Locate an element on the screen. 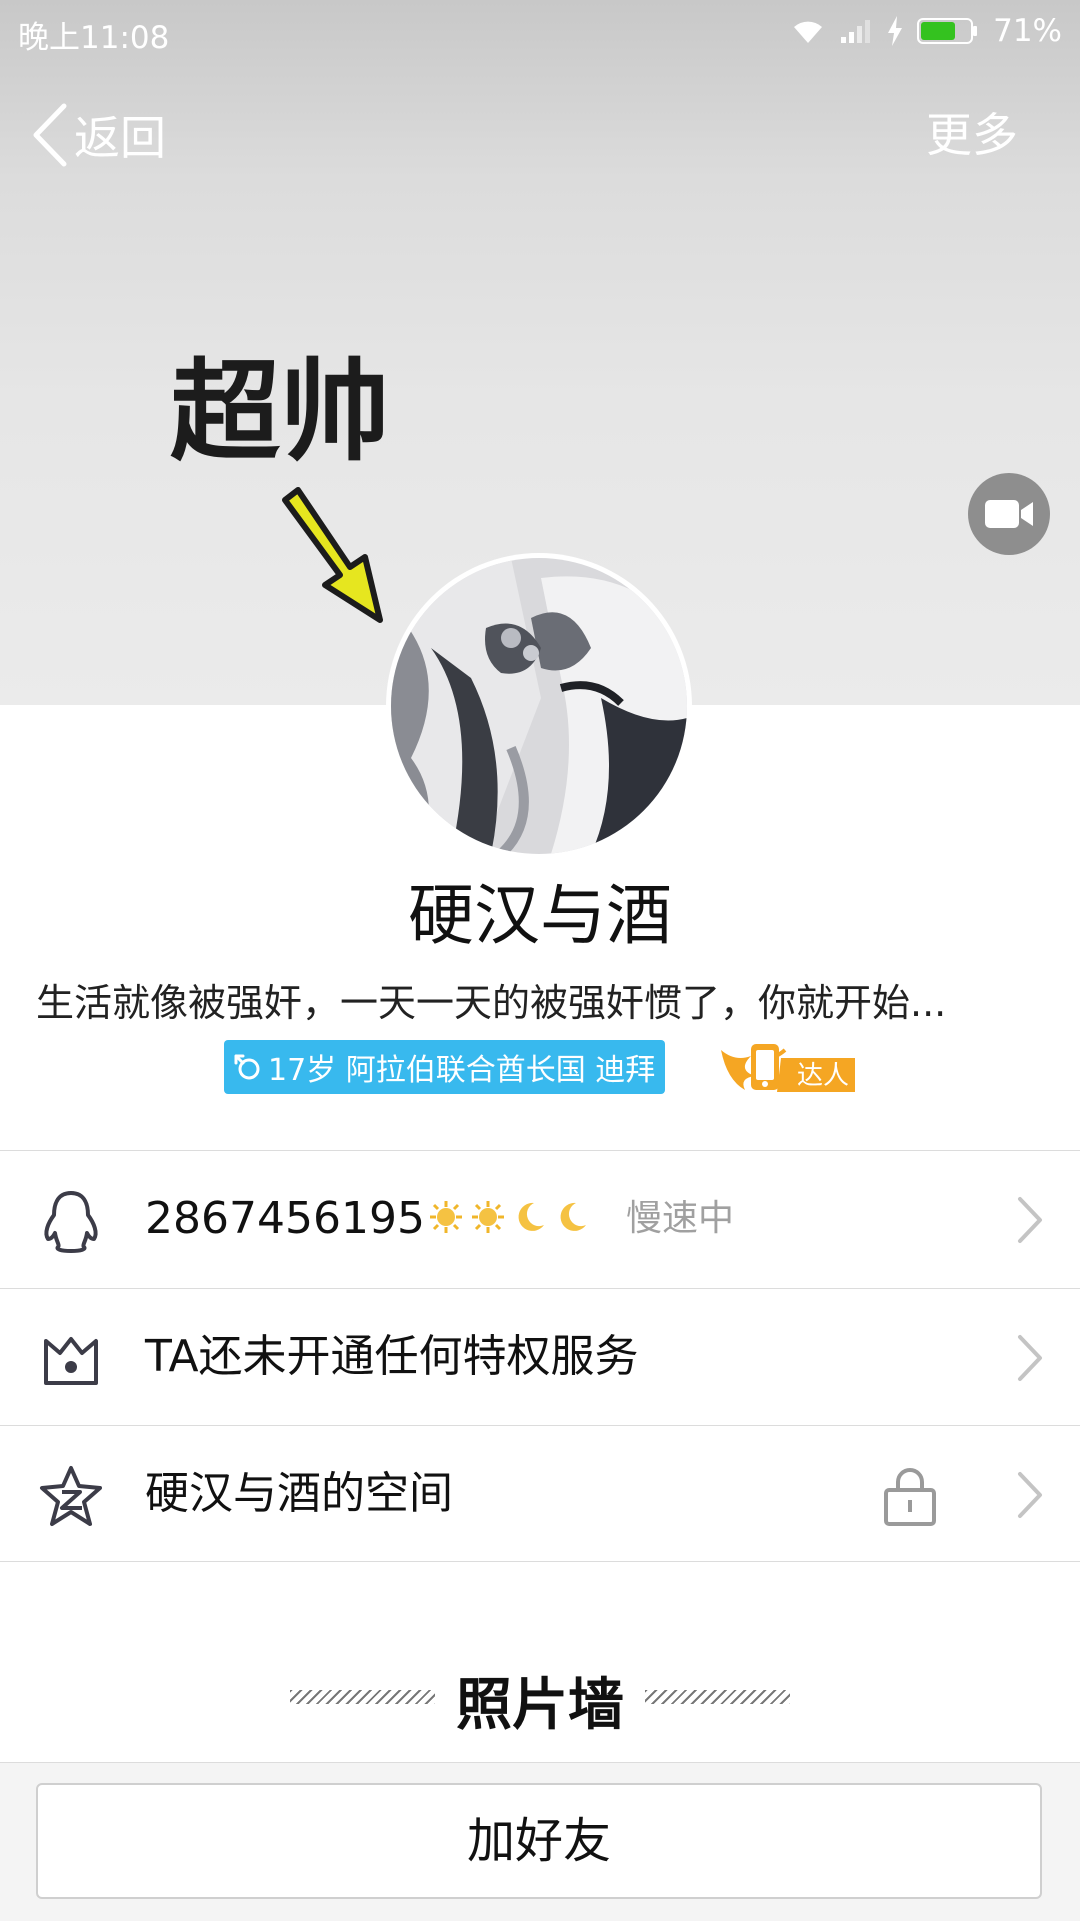  cover-doodle-text: 超帅 is located at coordinates (280, 412).